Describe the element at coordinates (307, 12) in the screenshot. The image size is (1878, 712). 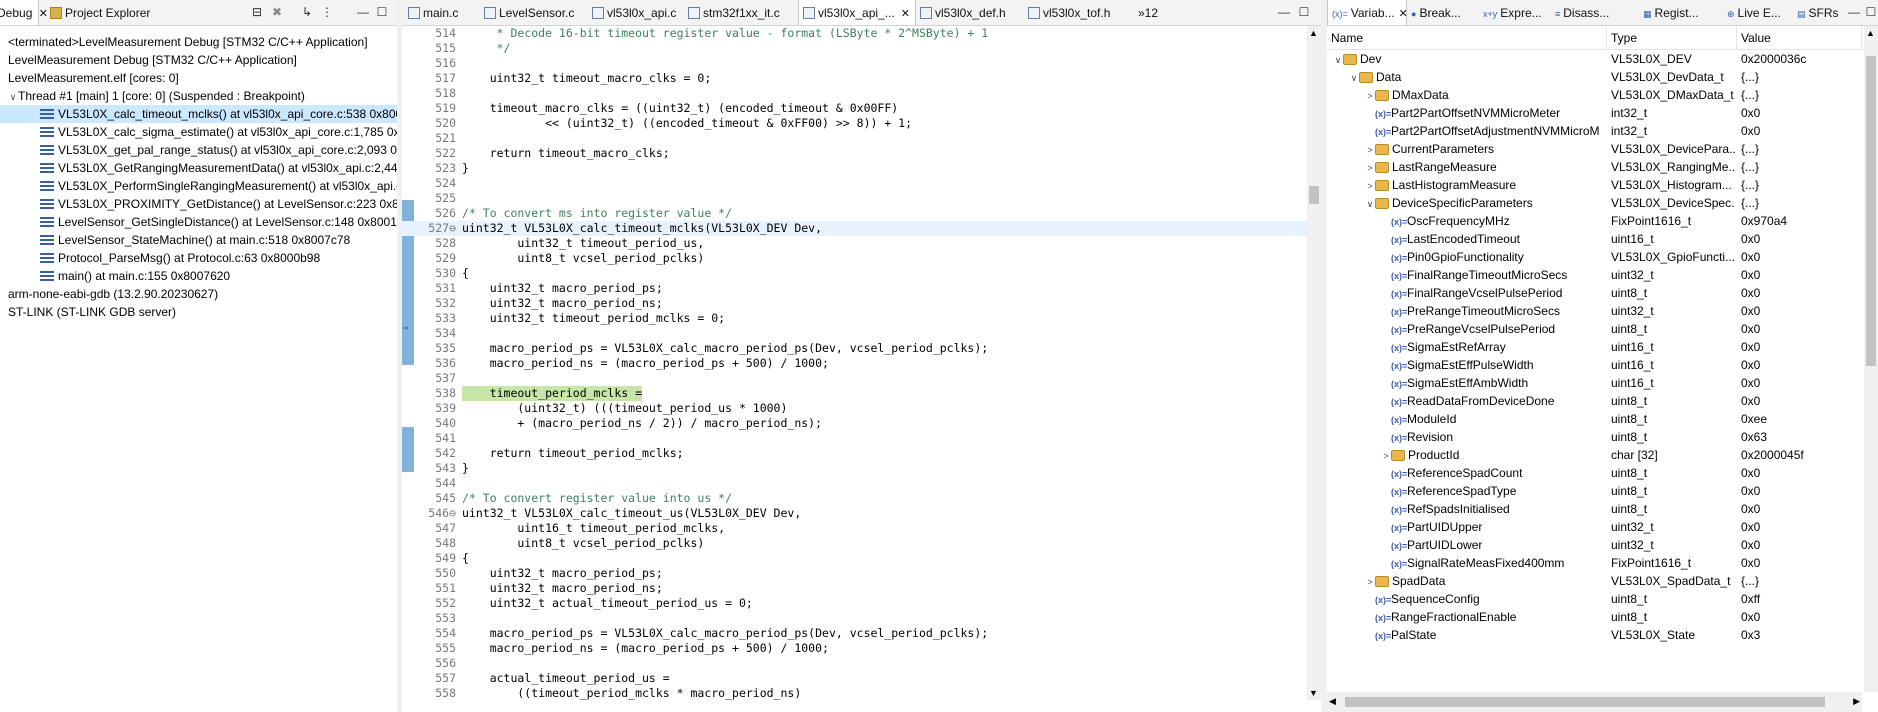
I see `step-into-icon: ↳` at that location.